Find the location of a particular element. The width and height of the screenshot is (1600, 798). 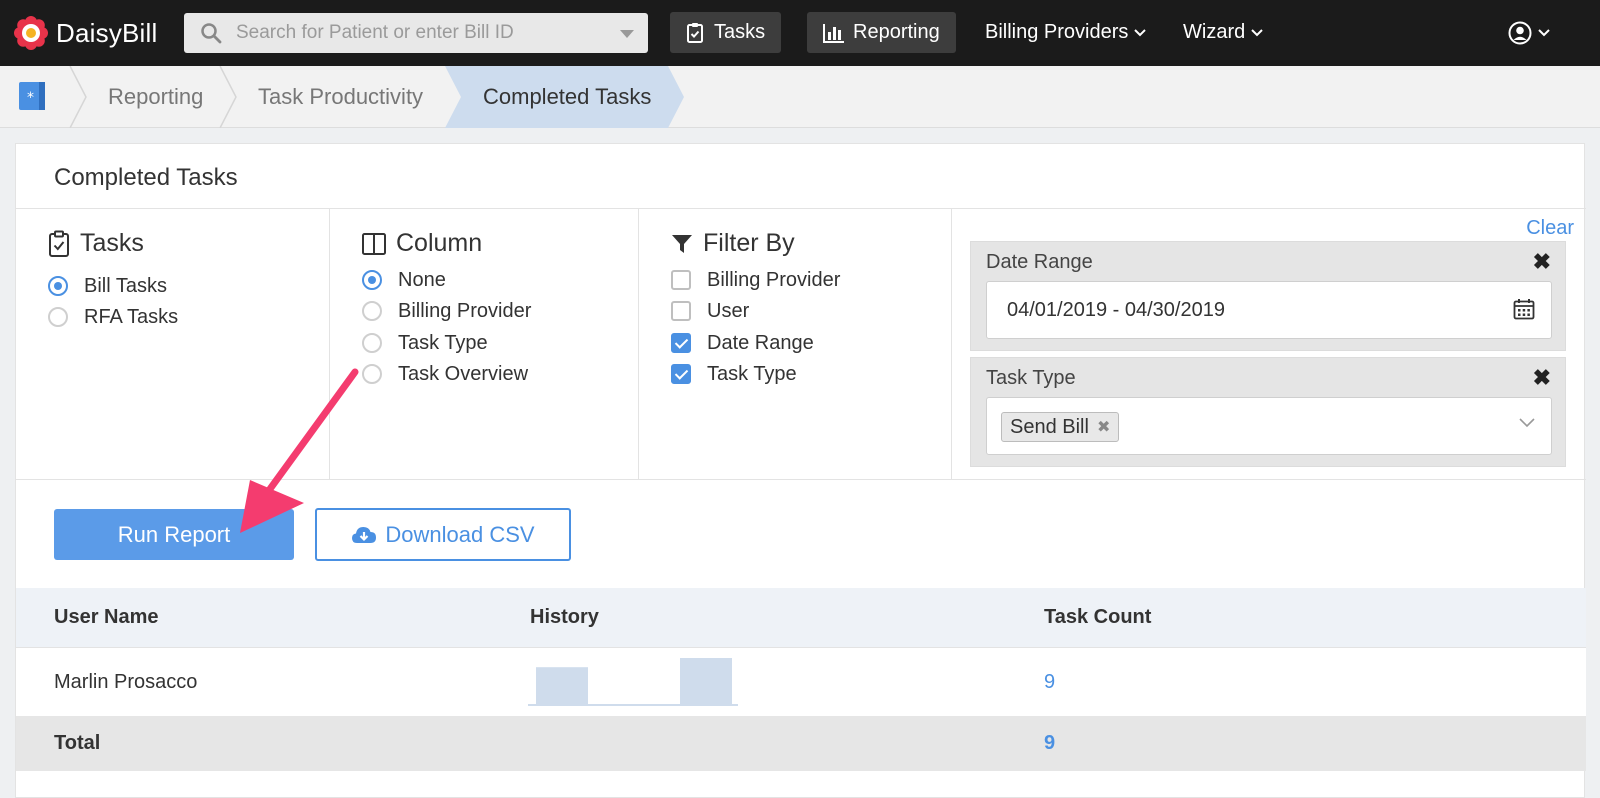

total-count-link: 9 is located at coordinates (1049, 743).